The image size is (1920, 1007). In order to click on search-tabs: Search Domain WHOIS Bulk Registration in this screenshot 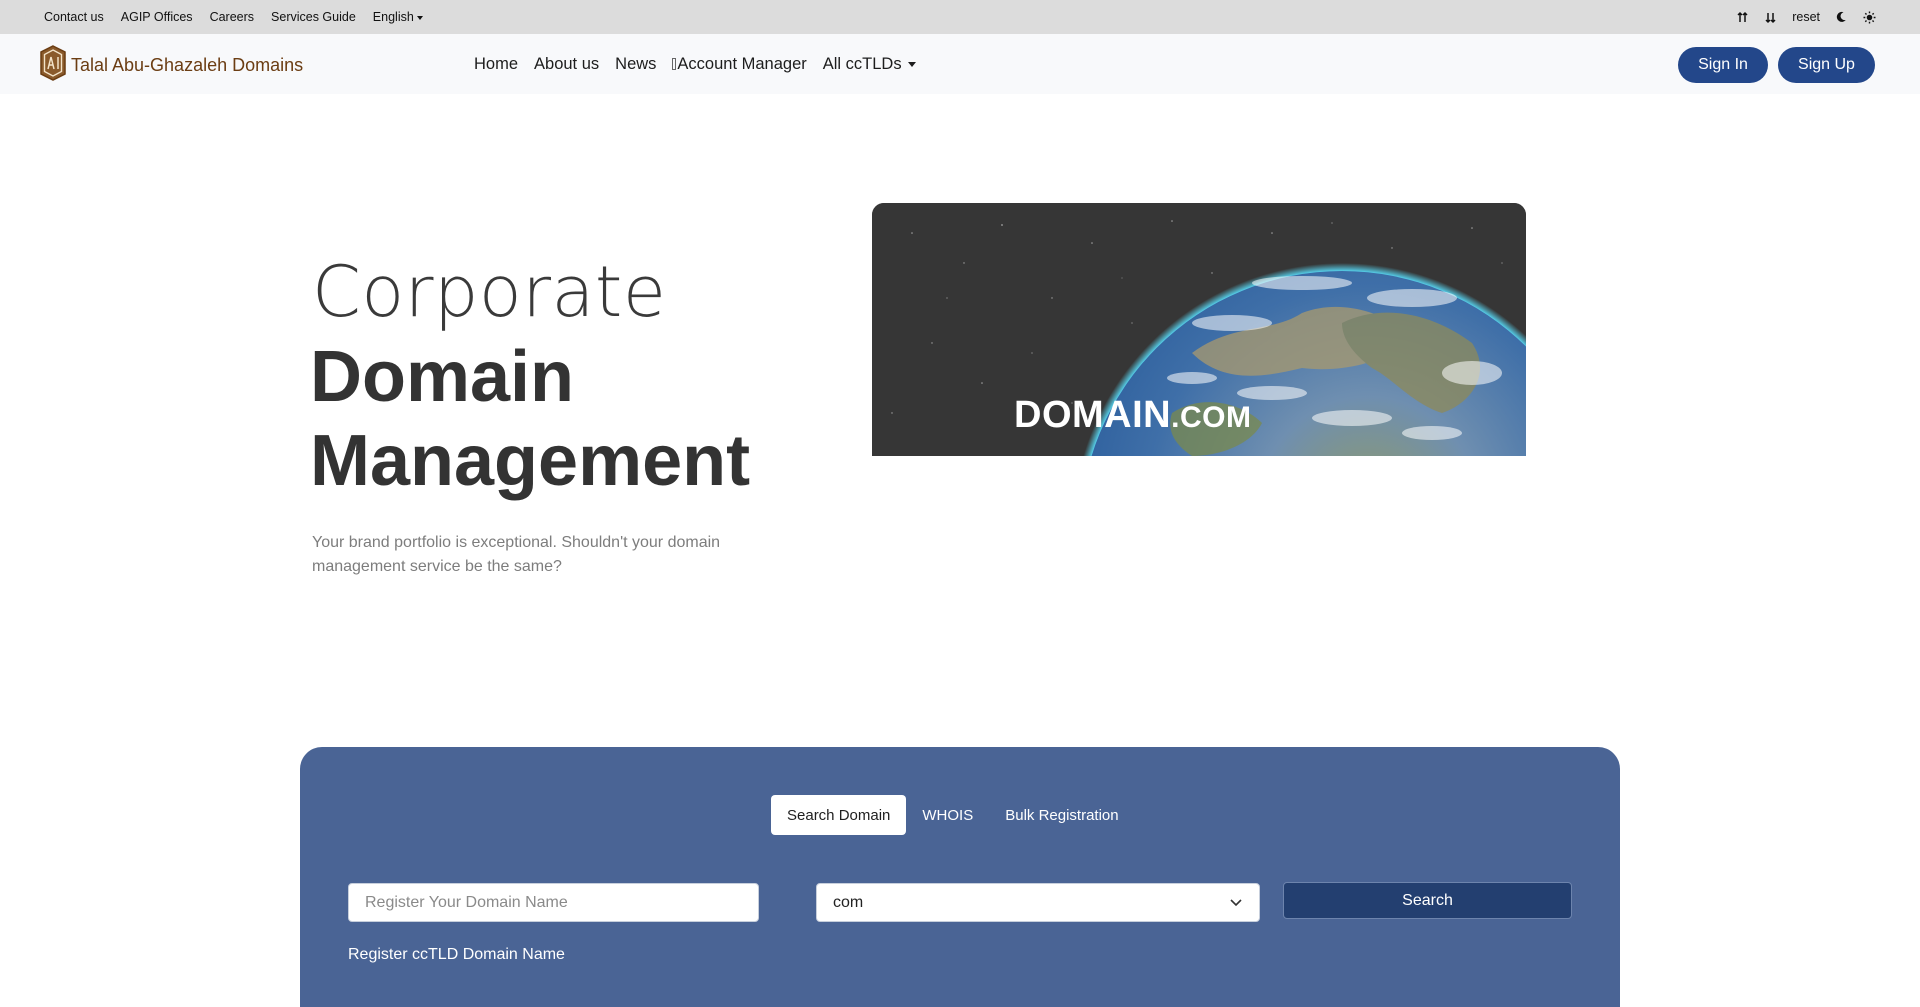, I will do `click(953, 815)`.